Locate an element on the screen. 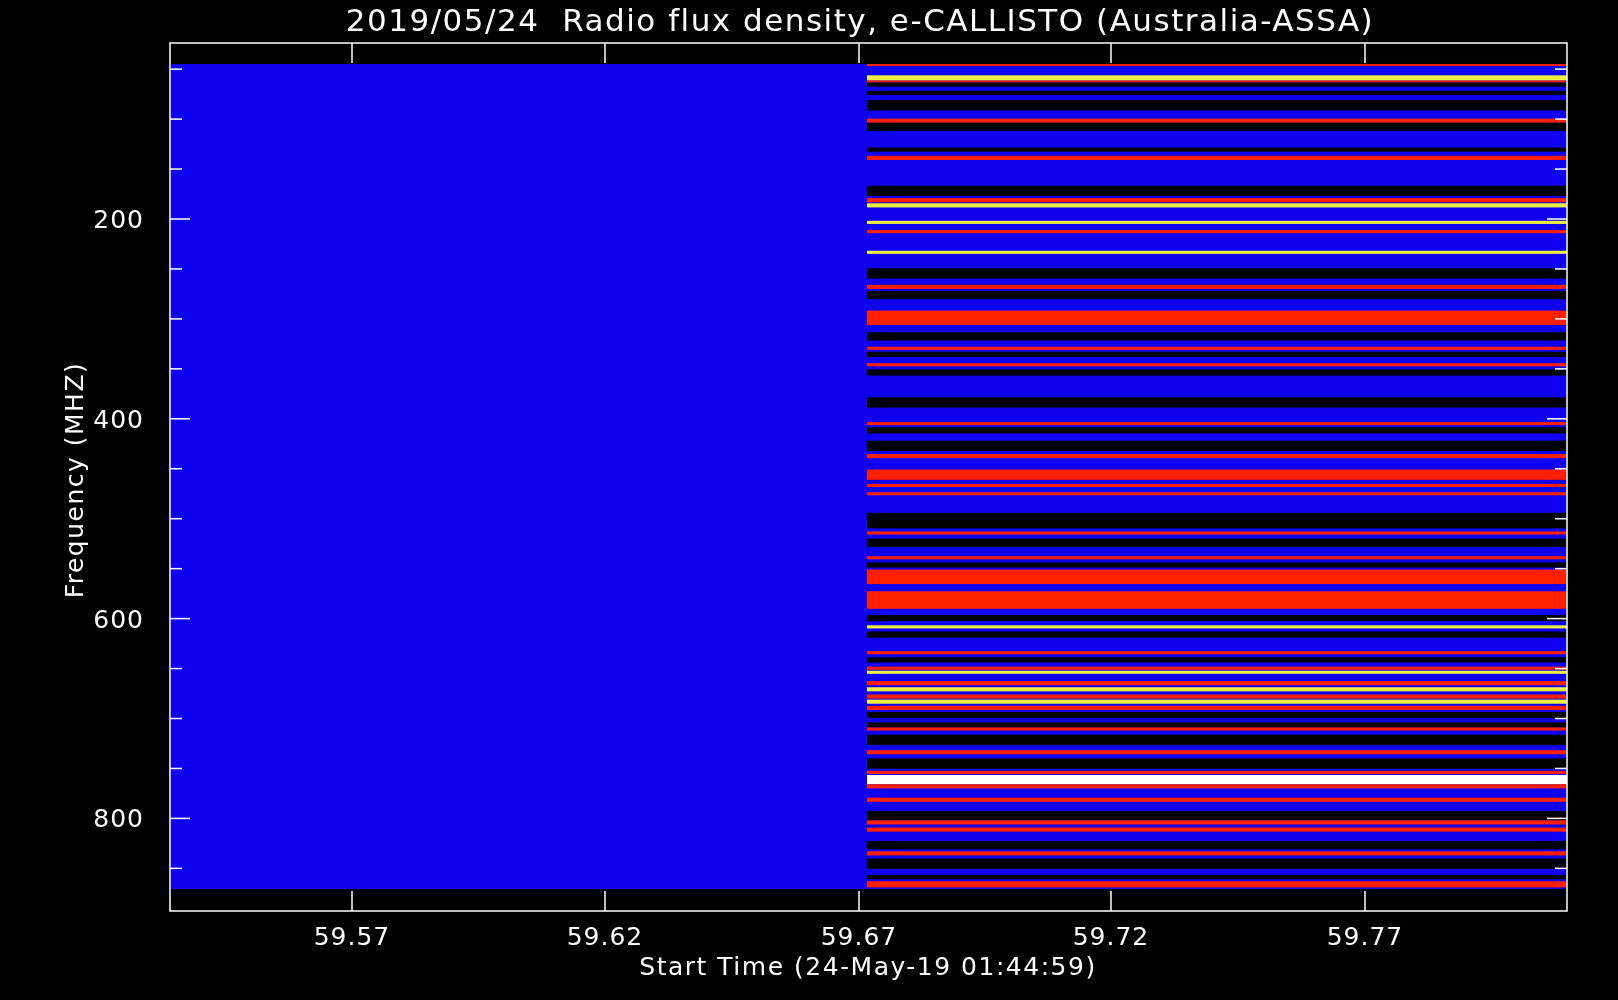 The height and width of the screenshot is (1000, 1618). x-tick-label: 59.77 is located at coordinates (1365, 936).